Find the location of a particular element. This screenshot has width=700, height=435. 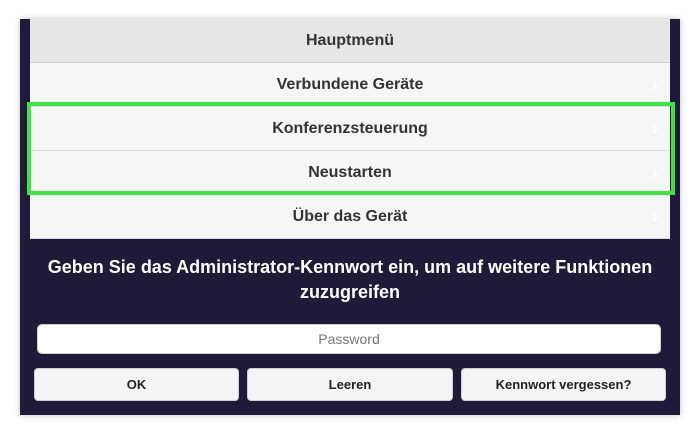

password-input is located at coordinates (349, 339).